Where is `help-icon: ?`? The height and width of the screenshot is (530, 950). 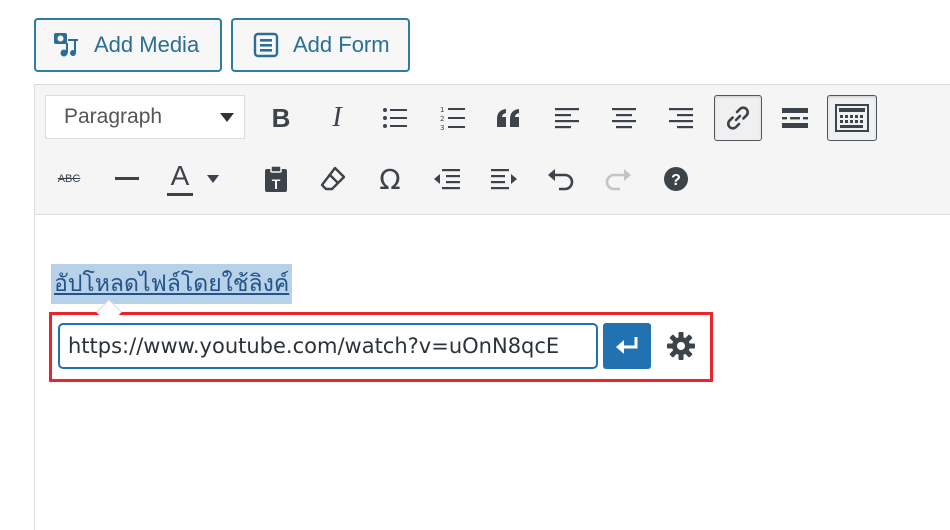
help-icon: ? is located at coordinates (676, 179).